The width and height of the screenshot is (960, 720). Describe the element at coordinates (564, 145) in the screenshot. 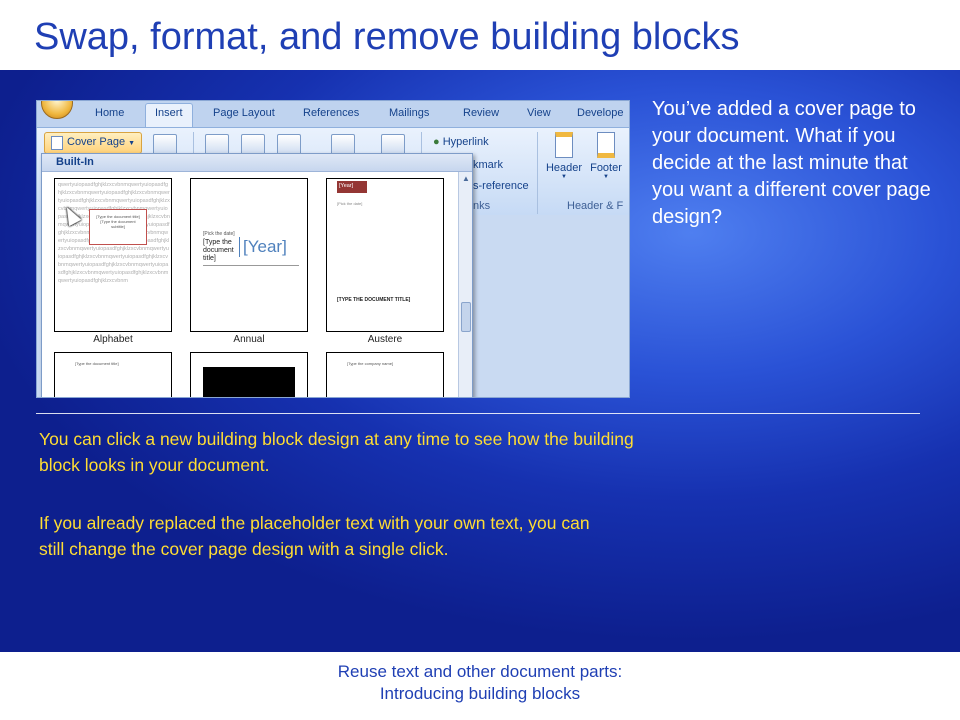

I see `header-icon` at that location.